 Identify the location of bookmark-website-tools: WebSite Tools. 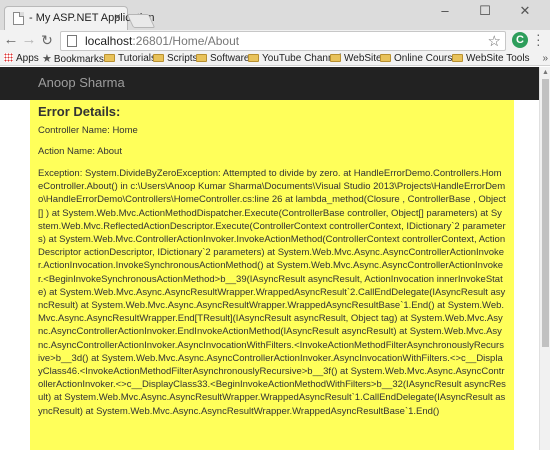
(491, 59).